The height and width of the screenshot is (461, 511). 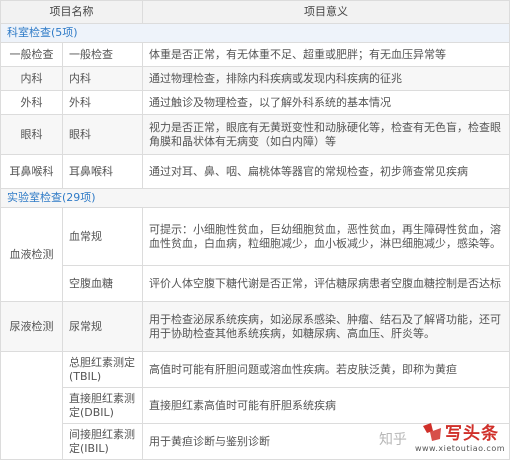 I want to click on header-item-meaning: 项目意义, so click(x=326, y=12).